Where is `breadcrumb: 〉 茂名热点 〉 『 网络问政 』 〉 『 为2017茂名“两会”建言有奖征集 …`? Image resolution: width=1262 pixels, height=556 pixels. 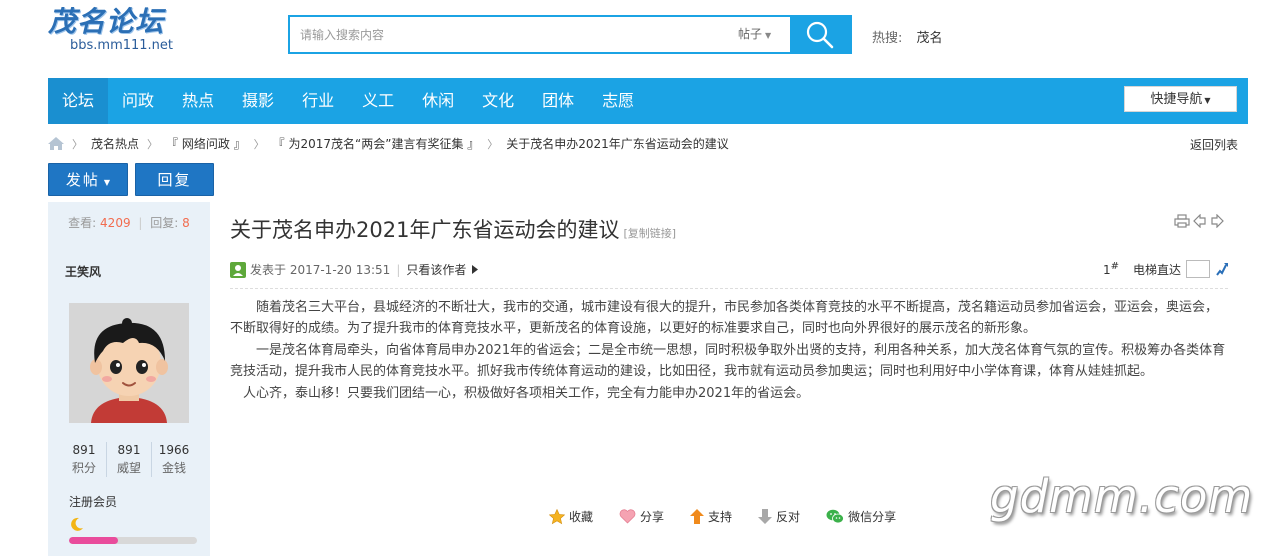
breadcrumb: 〉 茂名热点 〉 『 网络问政 』 〉 『 为2017茂名“两会”建言有奖征集 … is located at coordinates (388, 143).